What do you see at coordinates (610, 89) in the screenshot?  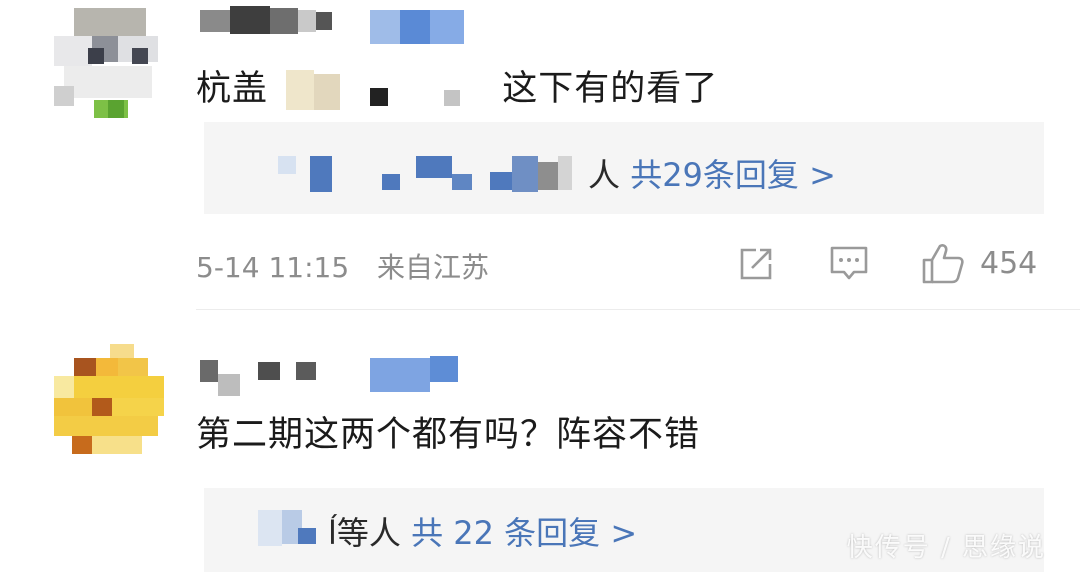 I see `comment-text-end: 这下有的看了` at bounding box center [610, 89].